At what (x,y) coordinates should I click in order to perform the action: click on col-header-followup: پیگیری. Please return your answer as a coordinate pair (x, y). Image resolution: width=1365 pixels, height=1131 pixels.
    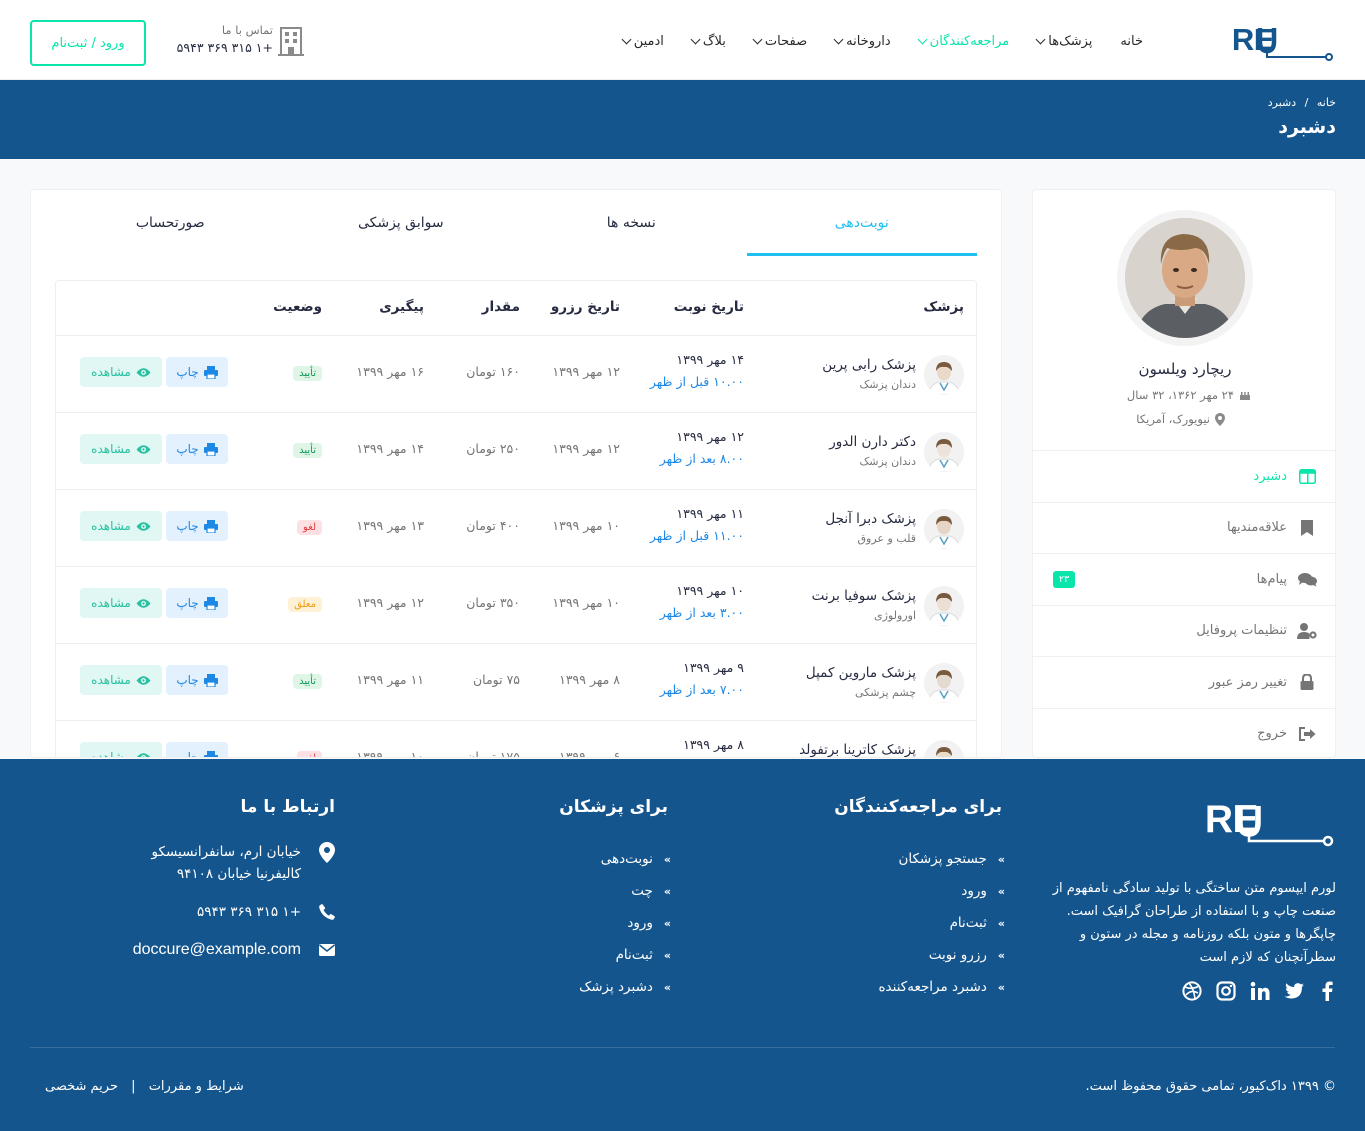
    Looking at the image, I should click on (401, 307).